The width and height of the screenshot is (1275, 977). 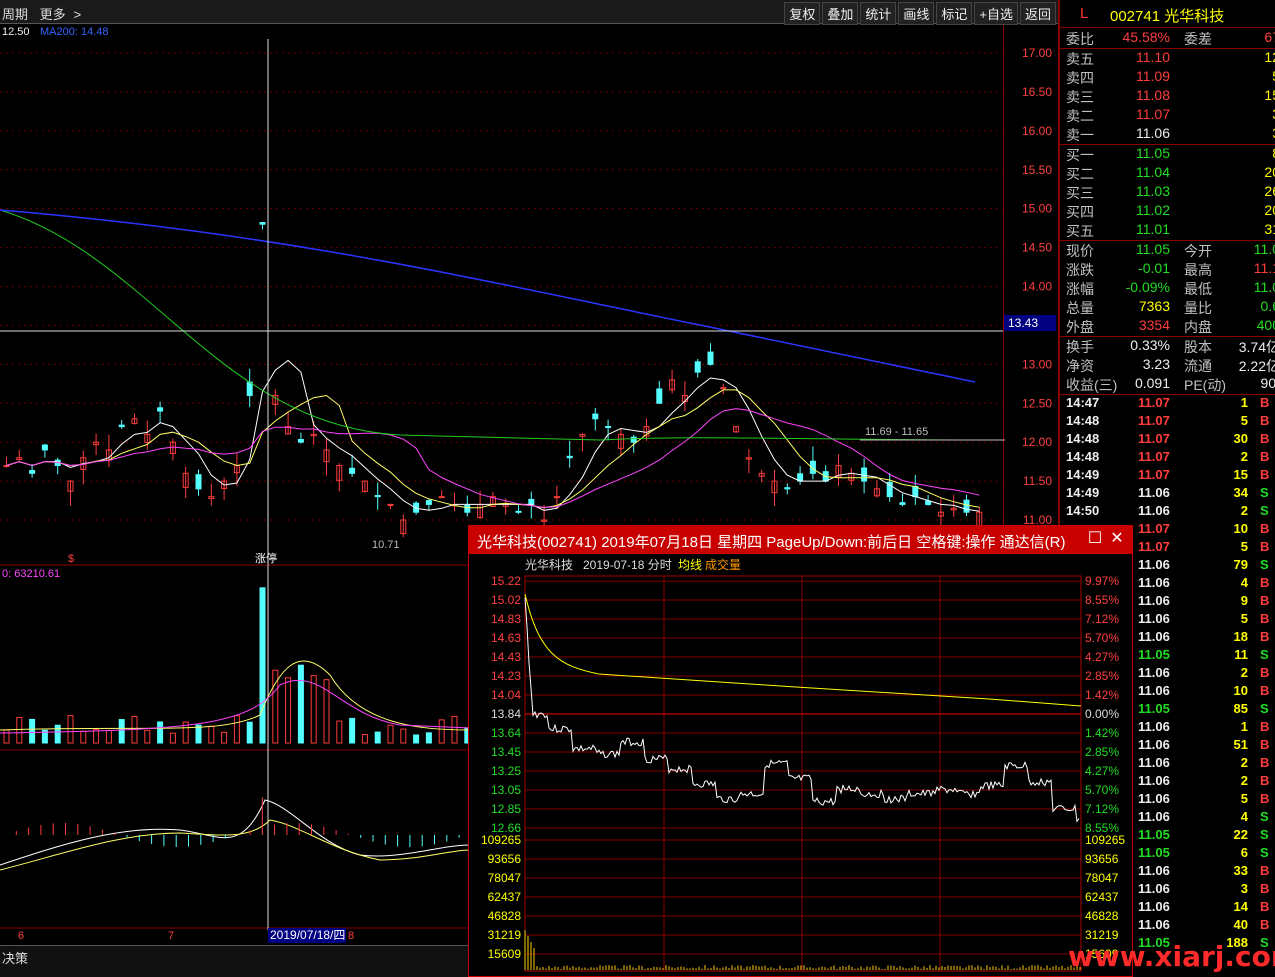 I want to click on macd-dea-line, so click(x=235, y=845).